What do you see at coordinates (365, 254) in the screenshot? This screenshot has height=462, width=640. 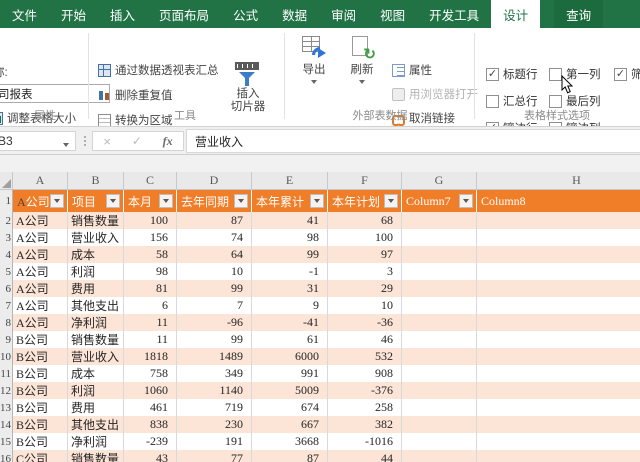 I see `cell-value: 97` at bounding box center [365, 254].